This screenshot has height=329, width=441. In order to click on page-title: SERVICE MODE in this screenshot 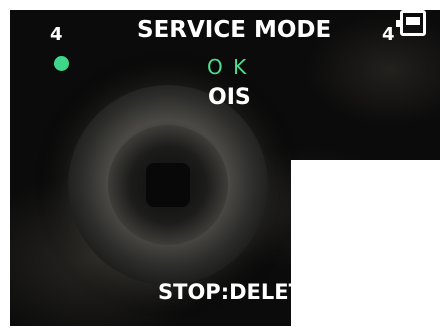, I will do `click(234, 30)`.